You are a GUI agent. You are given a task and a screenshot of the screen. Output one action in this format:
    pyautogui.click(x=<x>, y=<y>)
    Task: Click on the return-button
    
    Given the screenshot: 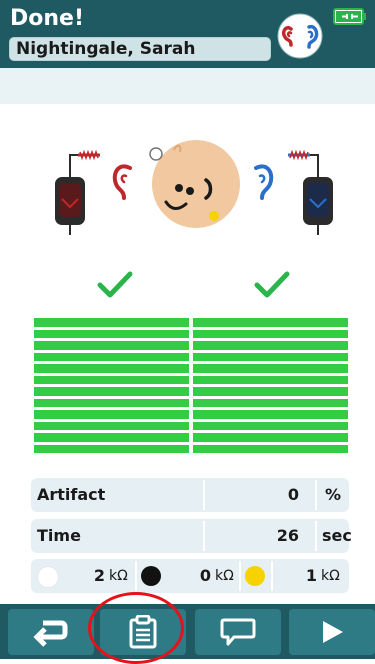 What is the action you would take?
    pyautogui.click(x=51, y=632)
    